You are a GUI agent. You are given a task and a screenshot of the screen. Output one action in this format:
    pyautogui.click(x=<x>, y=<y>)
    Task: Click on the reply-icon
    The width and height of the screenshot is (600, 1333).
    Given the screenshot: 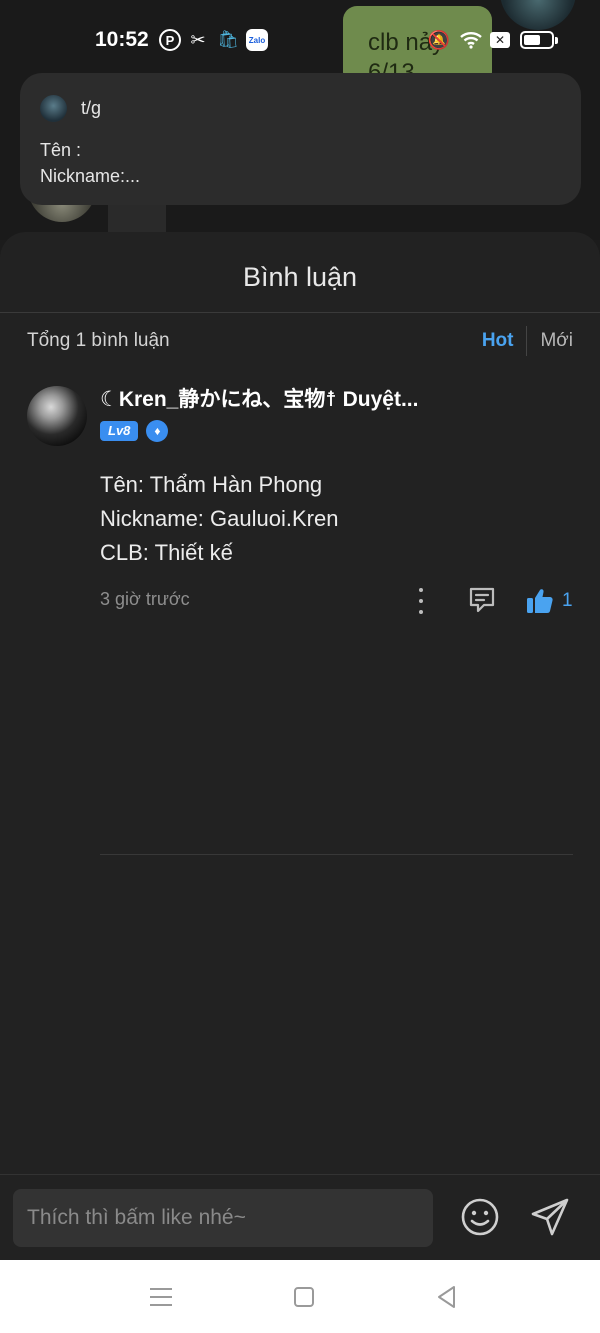 What is the action you would take?
    pyautogui.click(x=482, y=600)
    